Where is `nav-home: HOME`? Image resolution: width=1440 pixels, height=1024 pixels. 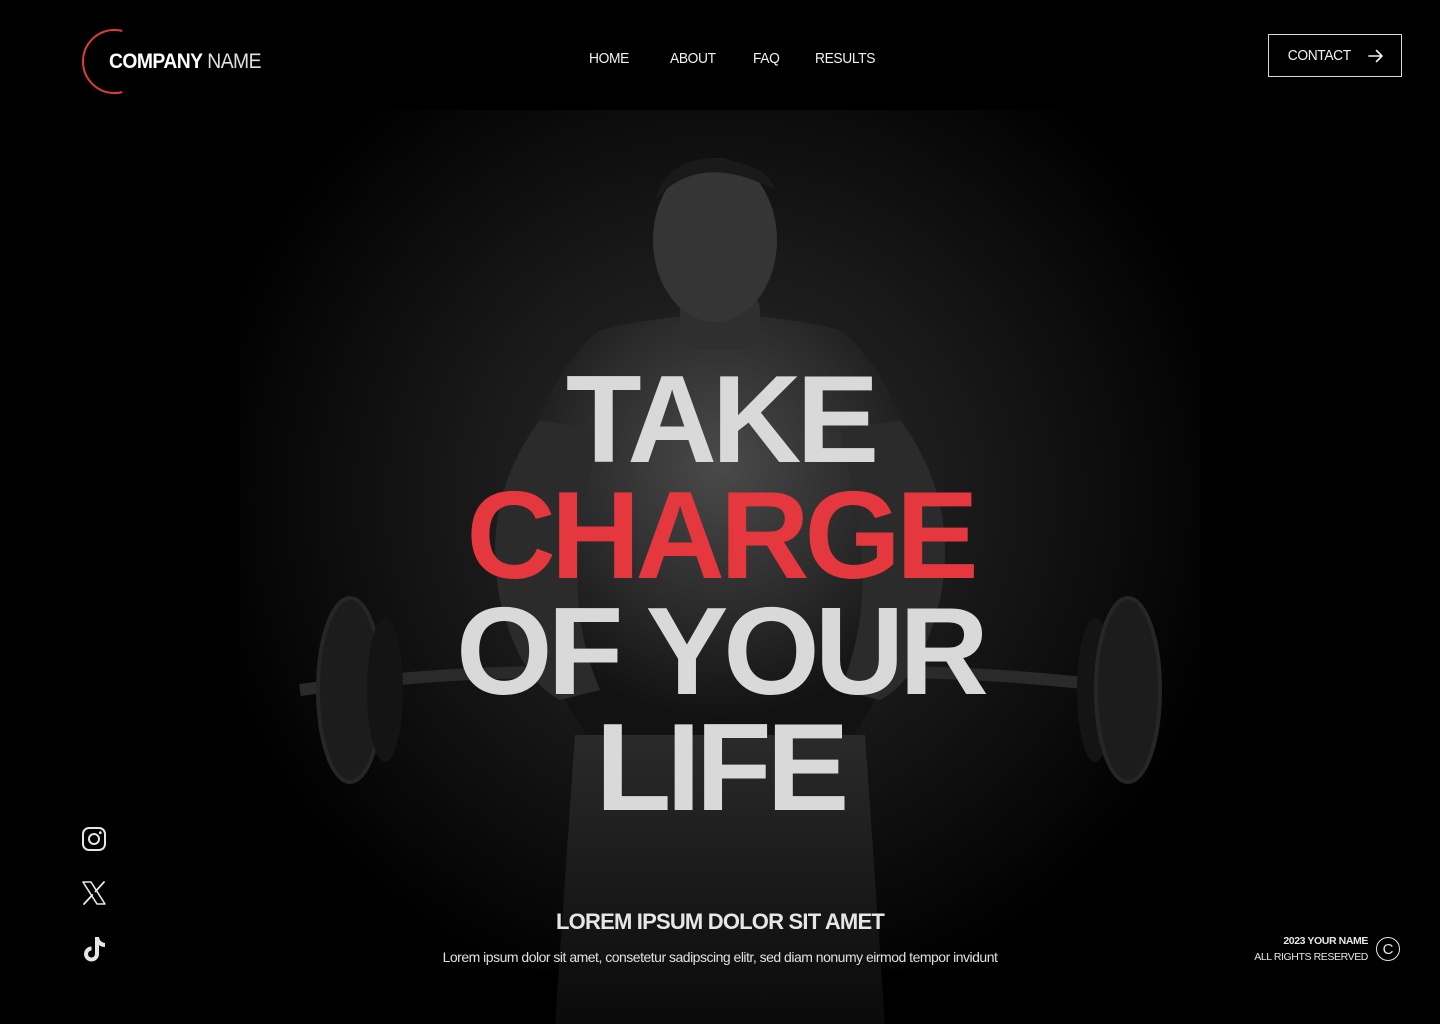
nav-home: HOME is located at coordinates (609, 58).